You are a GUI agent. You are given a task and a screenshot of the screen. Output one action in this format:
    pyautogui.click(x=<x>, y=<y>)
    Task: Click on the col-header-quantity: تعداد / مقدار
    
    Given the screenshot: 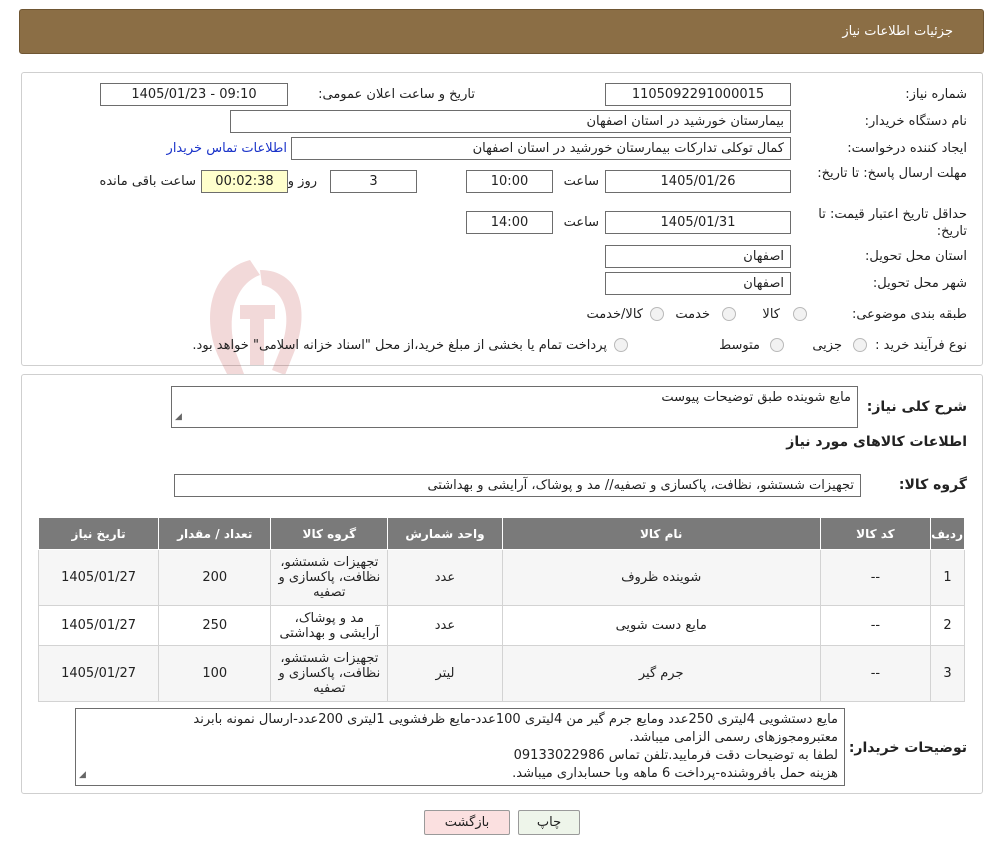 What is the action you would take?
    pyautogui.click(x=215, y=533)
    